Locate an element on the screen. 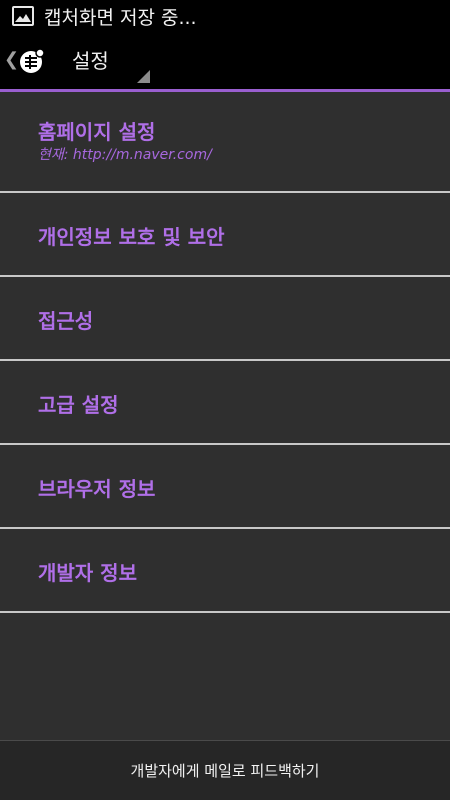  setting-homepage: 홈페이지 설정 현재: http://m.naver.com/ is located at coordinates (225, 141).